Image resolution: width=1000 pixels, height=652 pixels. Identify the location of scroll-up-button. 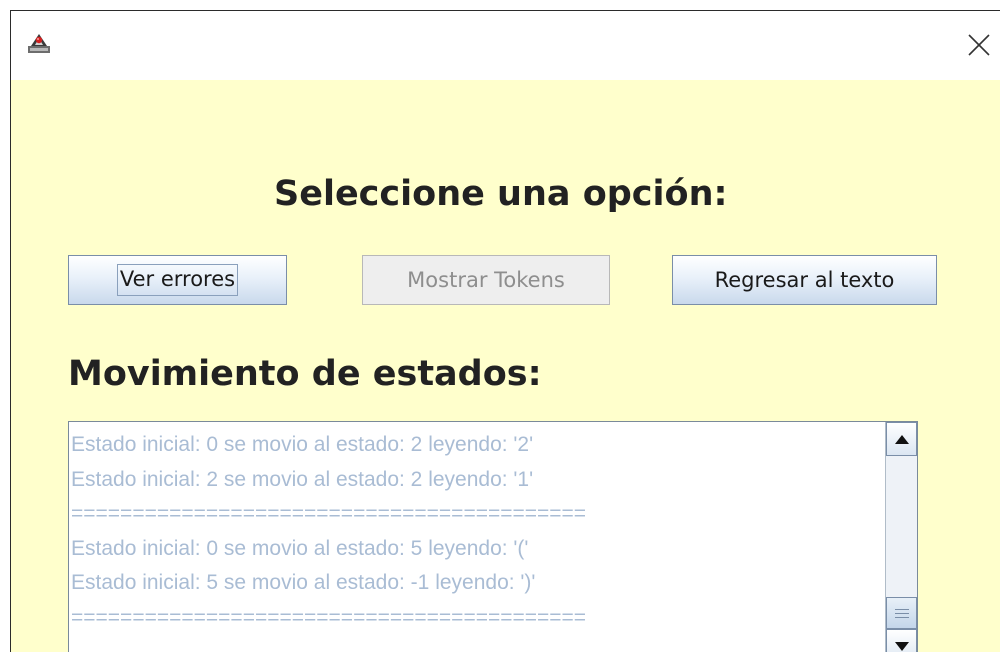
(901, 439).